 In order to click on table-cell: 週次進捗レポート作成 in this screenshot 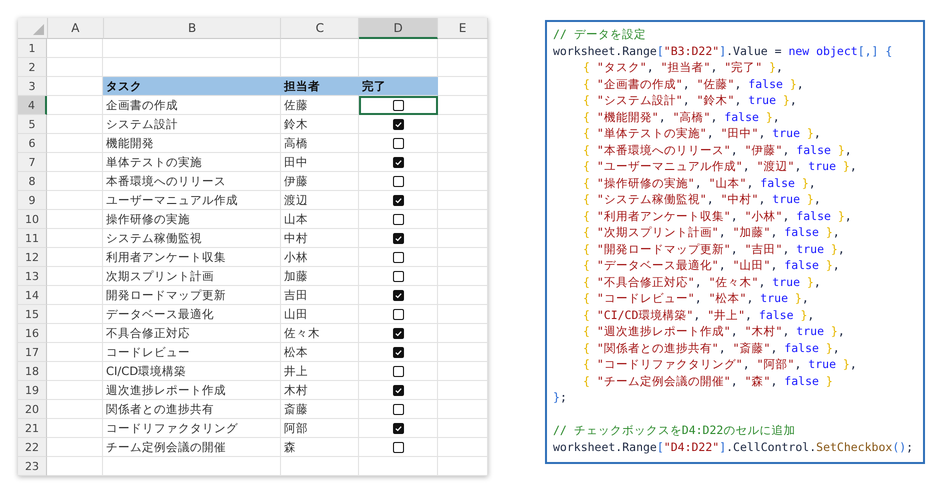, I will do `click(192, 390)`.